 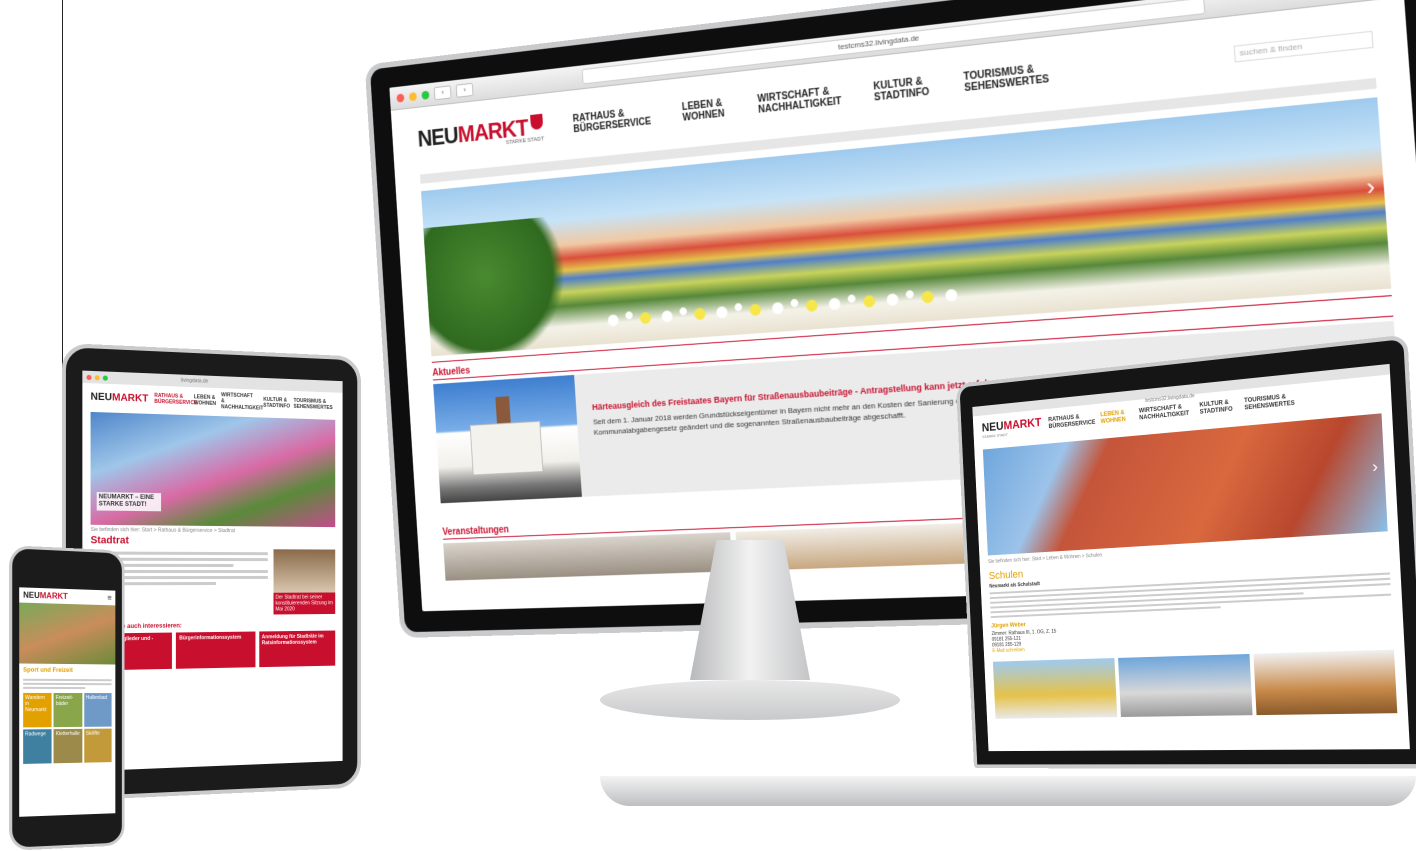 What do you see at coordinates (1303, 46) in the screenshot?
I see `search-input: suchen & finden` at bounding box center [1303, 46].